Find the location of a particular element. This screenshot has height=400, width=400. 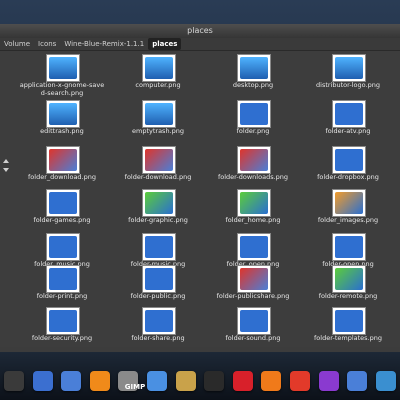

file-label: folder-dropbox.png is located at coordinates (348, 177).